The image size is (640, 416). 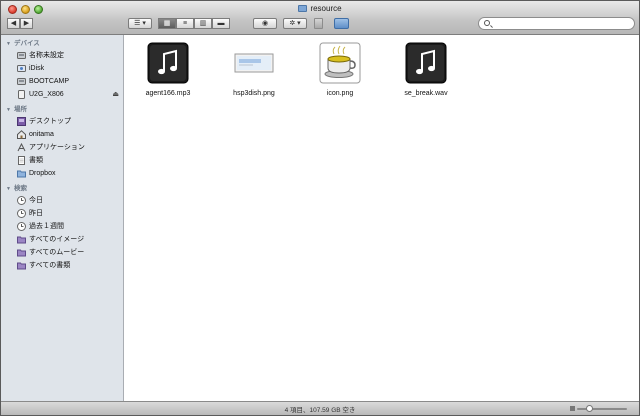 I want to click on cup-image-icon, so click(x=340, y=63).